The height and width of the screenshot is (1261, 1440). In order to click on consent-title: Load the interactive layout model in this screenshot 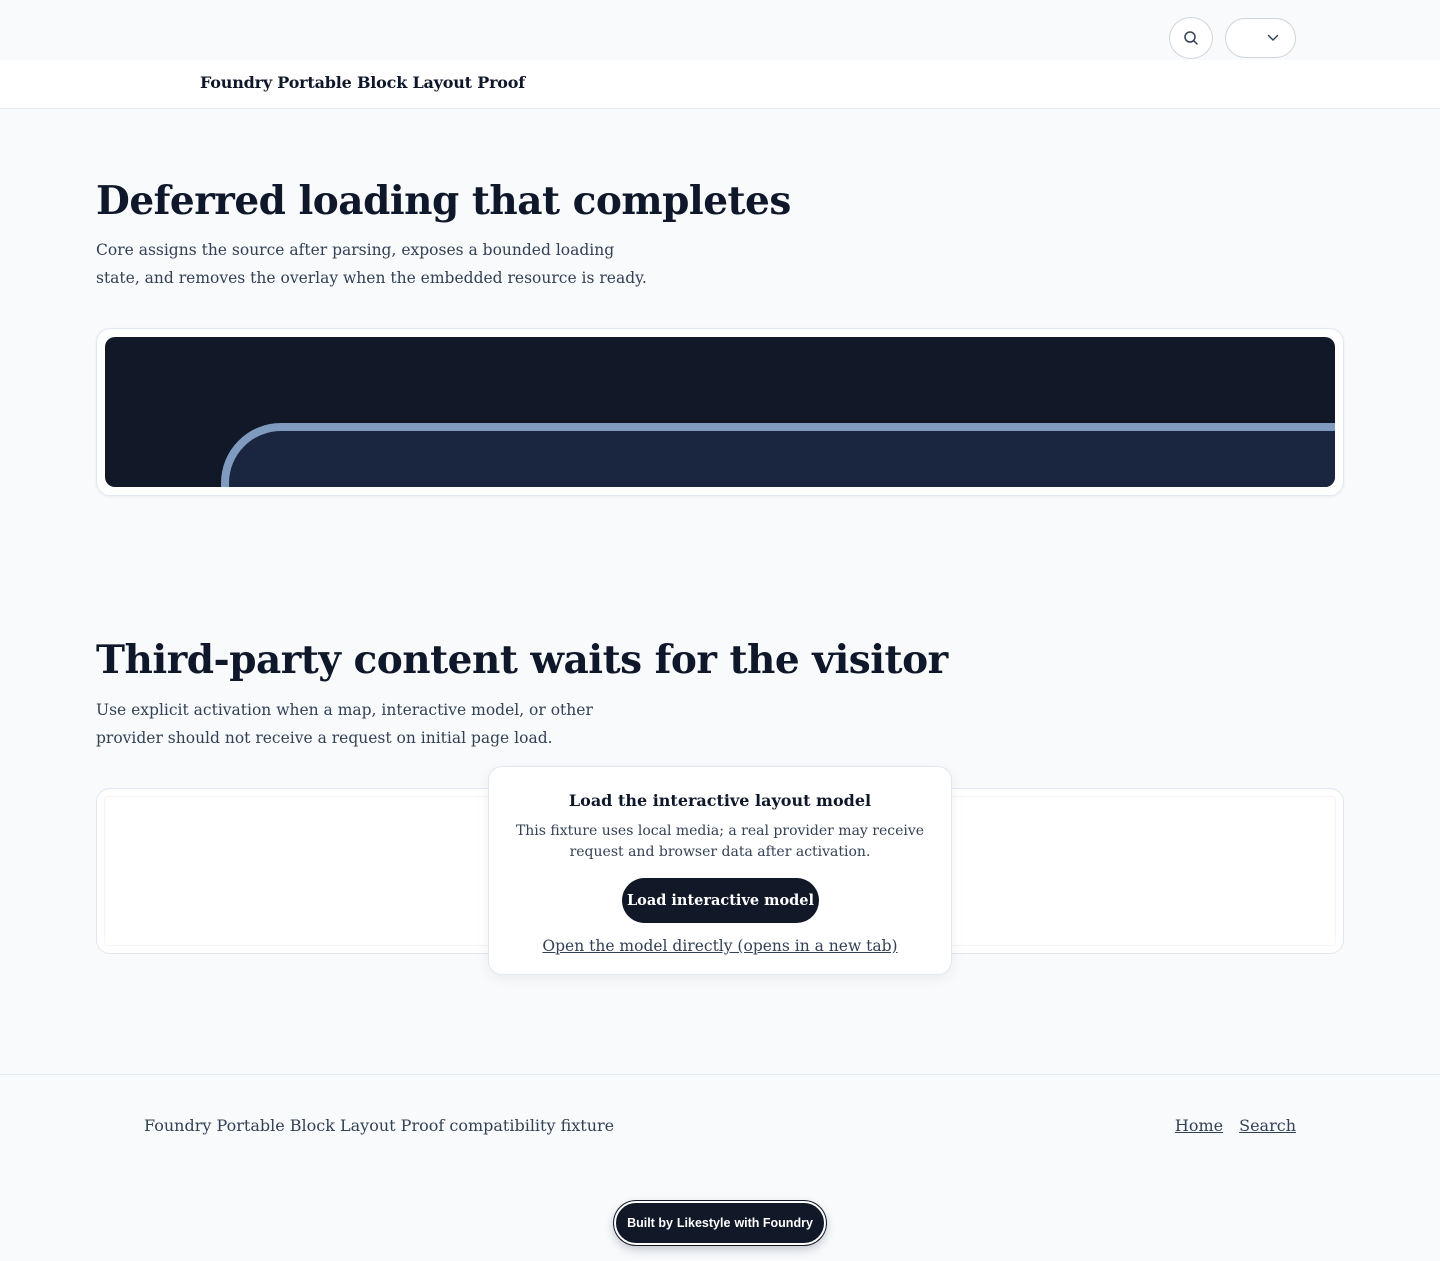, I will do `click(720, 800)`.